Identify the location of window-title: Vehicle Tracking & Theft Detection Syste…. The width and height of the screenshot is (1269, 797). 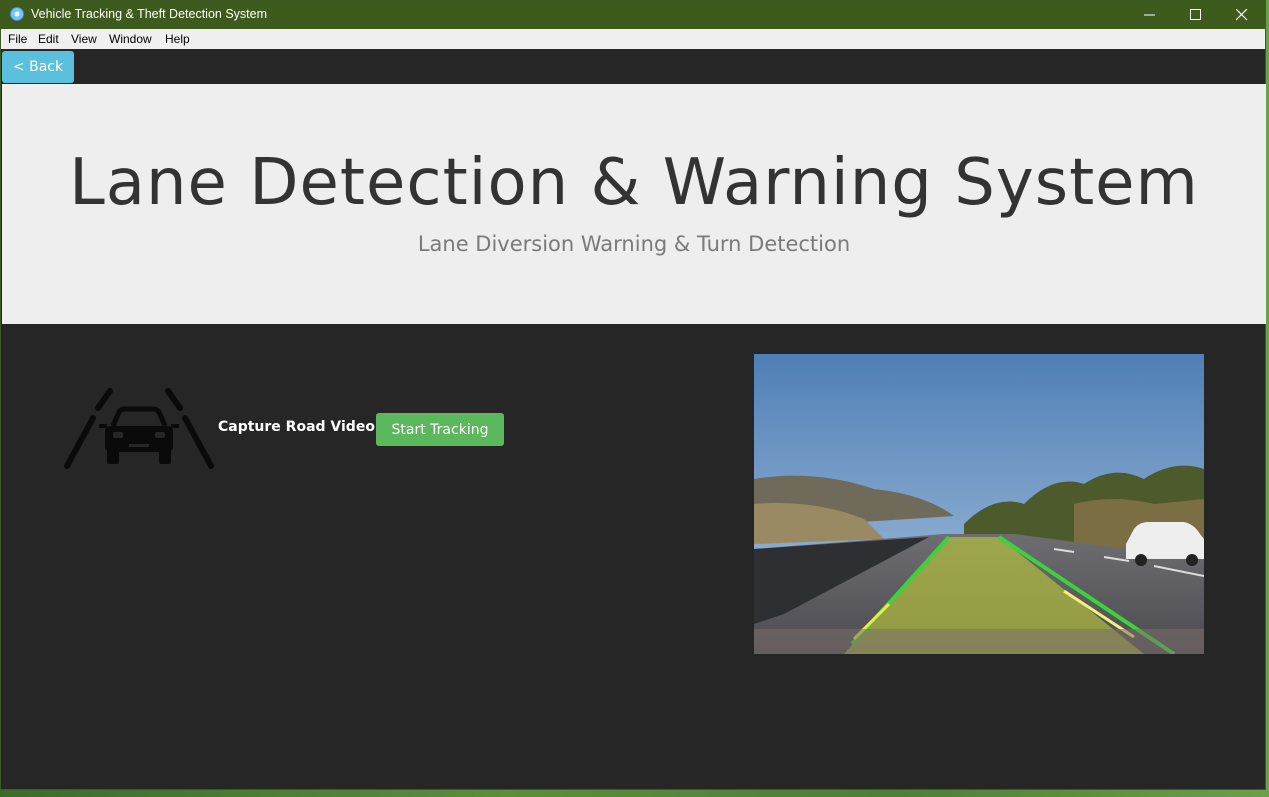
(149, 14).